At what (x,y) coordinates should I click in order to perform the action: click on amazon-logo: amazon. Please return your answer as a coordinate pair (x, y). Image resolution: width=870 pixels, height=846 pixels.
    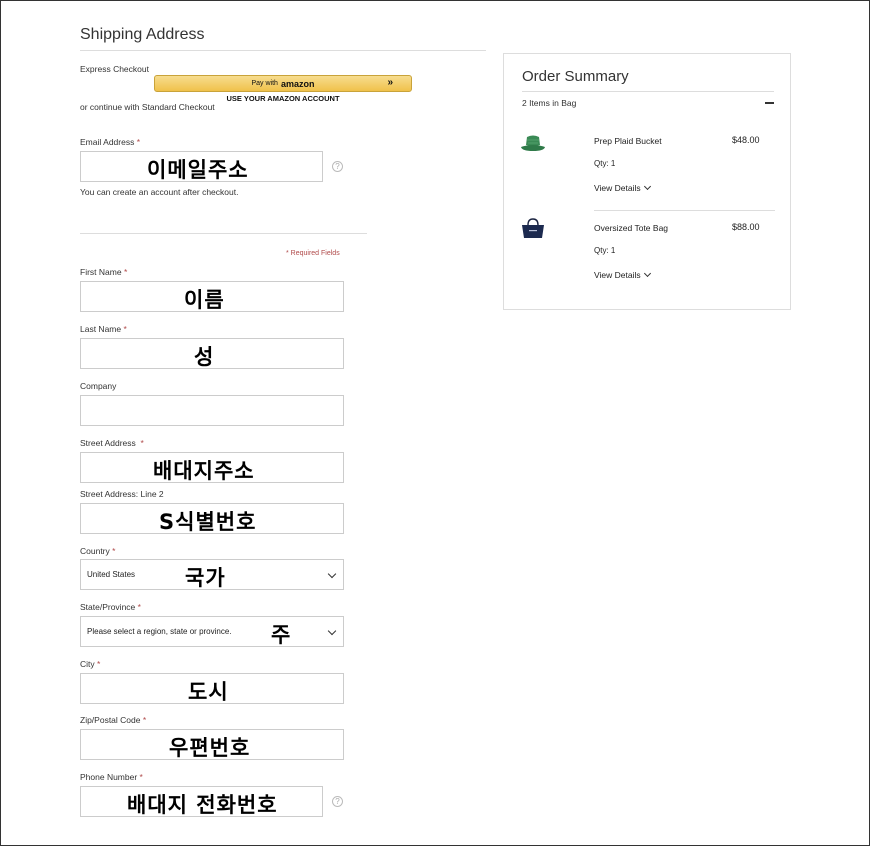
    Looking at the image, I should click on (297, 83).